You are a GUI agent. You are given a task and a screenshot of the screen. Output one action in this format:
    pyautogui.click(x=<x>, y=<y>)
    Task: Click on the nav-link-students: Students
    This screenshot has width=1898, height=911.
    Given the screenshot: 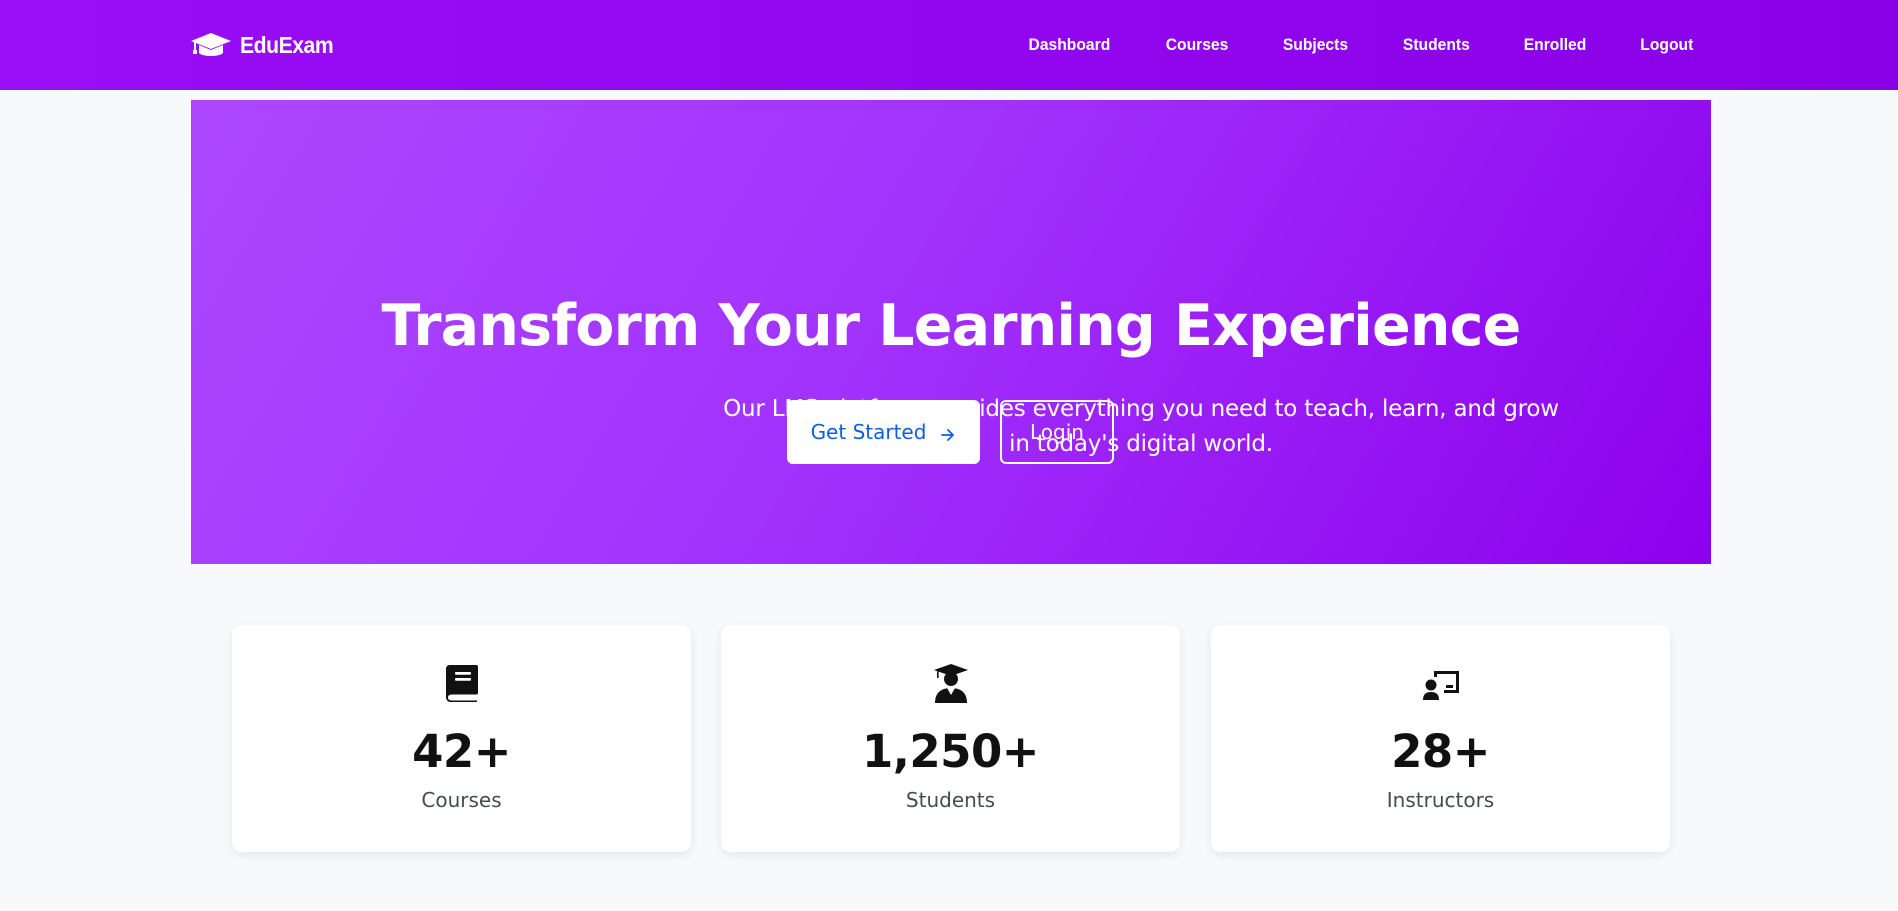 What is the action you would take?
    pyautogui.click(x=1436, y=45)
    